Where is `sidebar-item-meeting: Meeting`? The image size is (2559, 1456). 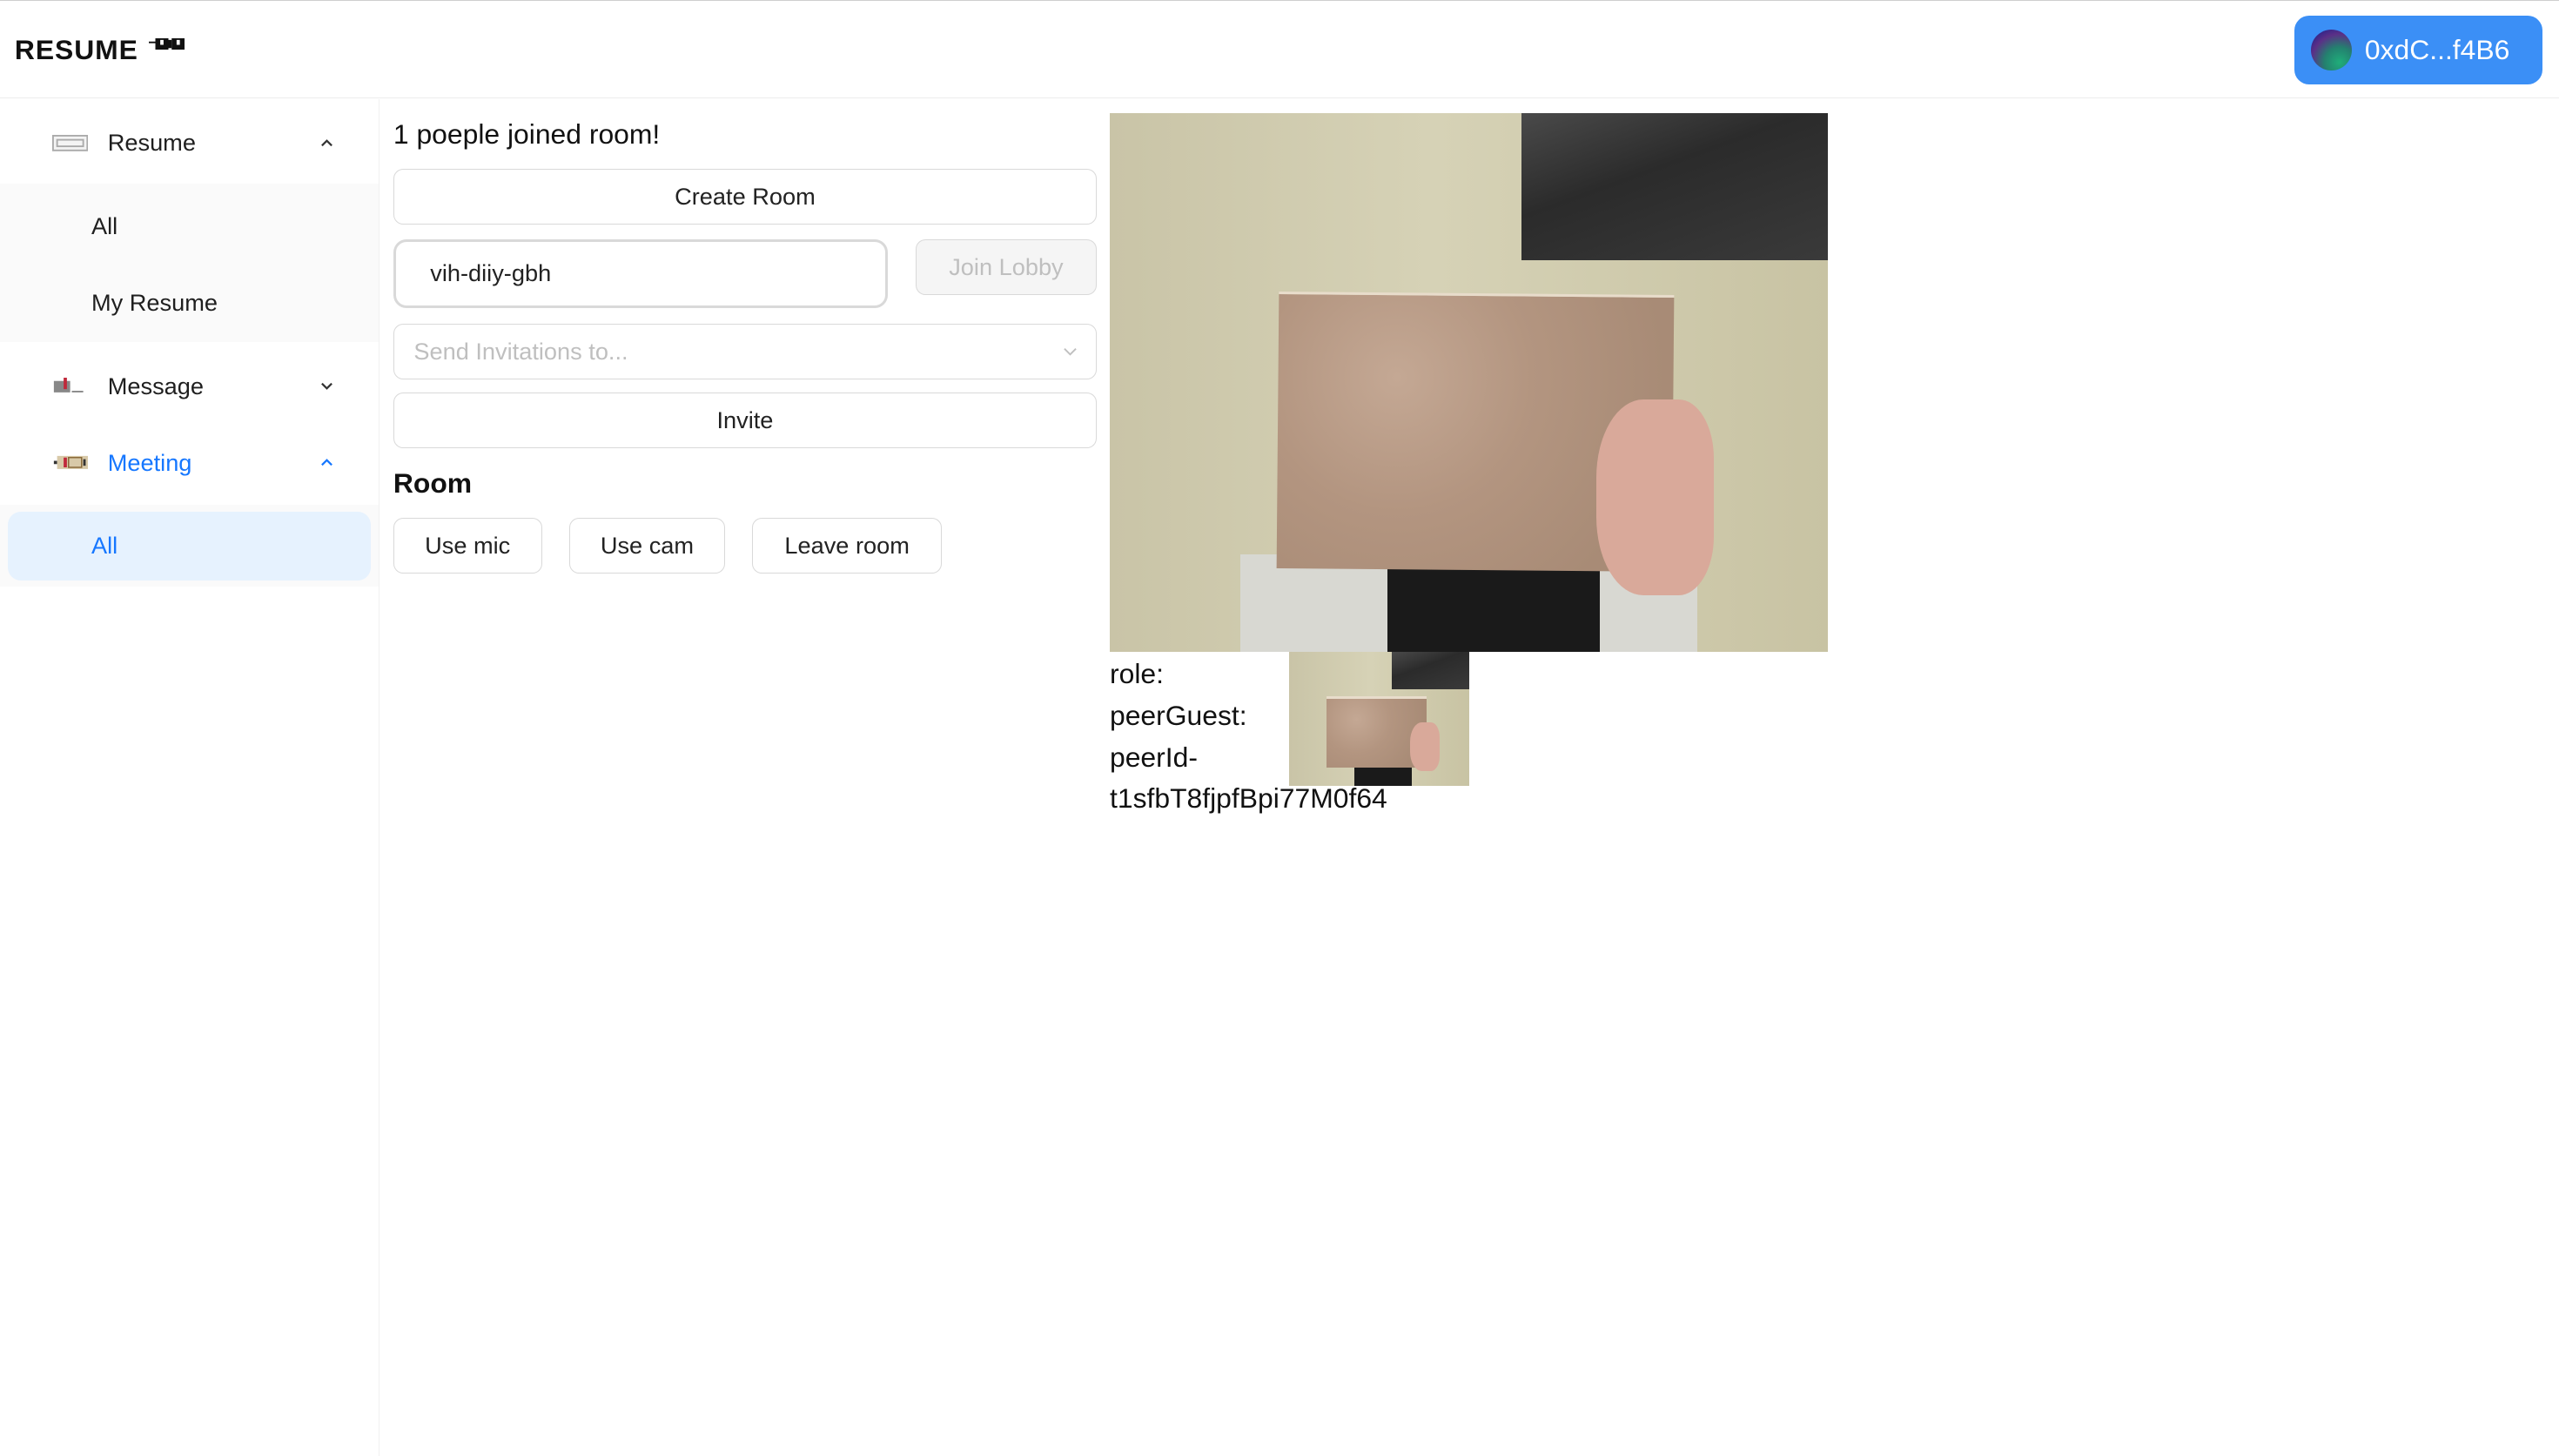
sidebar-item-meeting: Meeting is located at coordinates (189, 462).